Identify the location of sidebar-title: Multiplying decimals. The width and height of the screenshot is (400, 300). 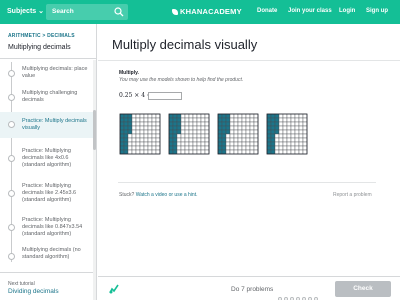
(39, 47).